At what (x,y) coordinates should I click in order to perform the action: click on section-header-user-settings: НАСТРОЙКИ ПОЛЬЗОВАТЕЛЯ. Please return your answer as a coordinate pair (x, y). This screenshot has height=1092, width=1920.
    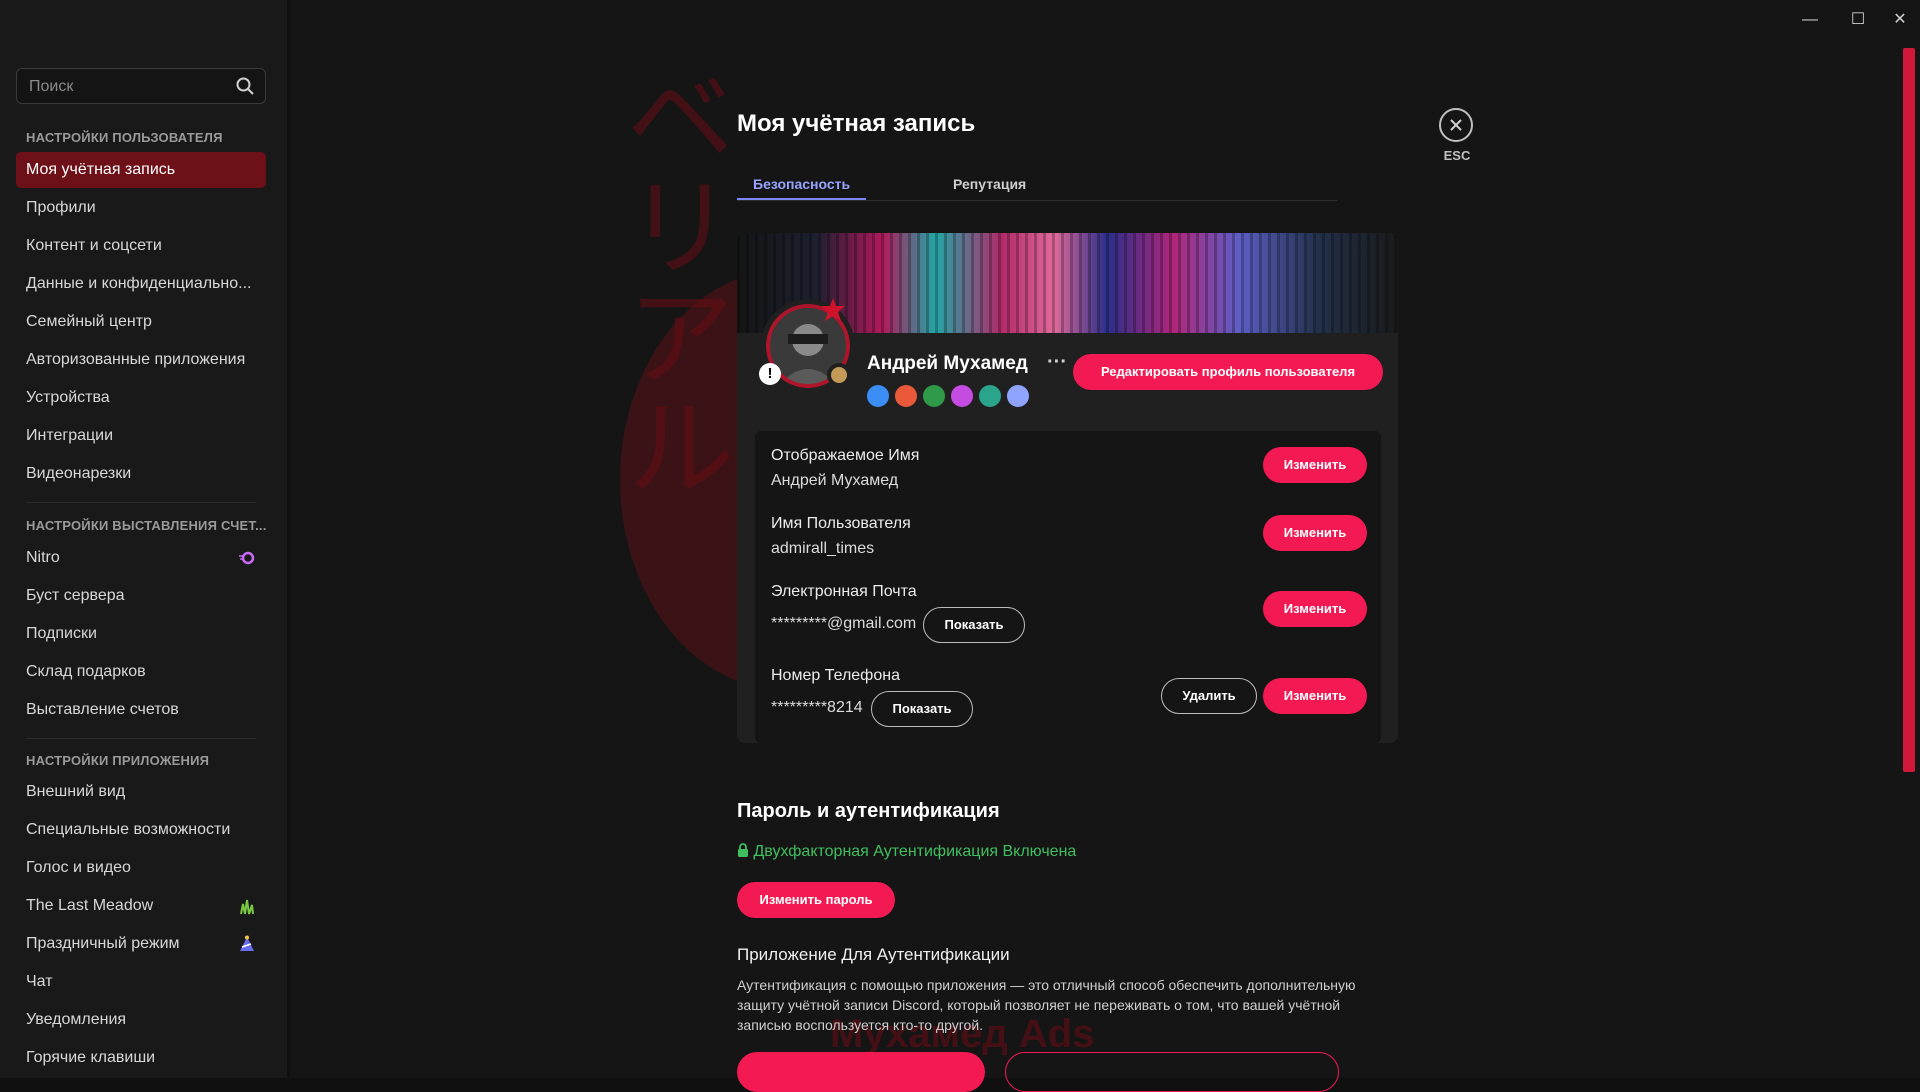
    Looking at the image, I should click on (124, 137).